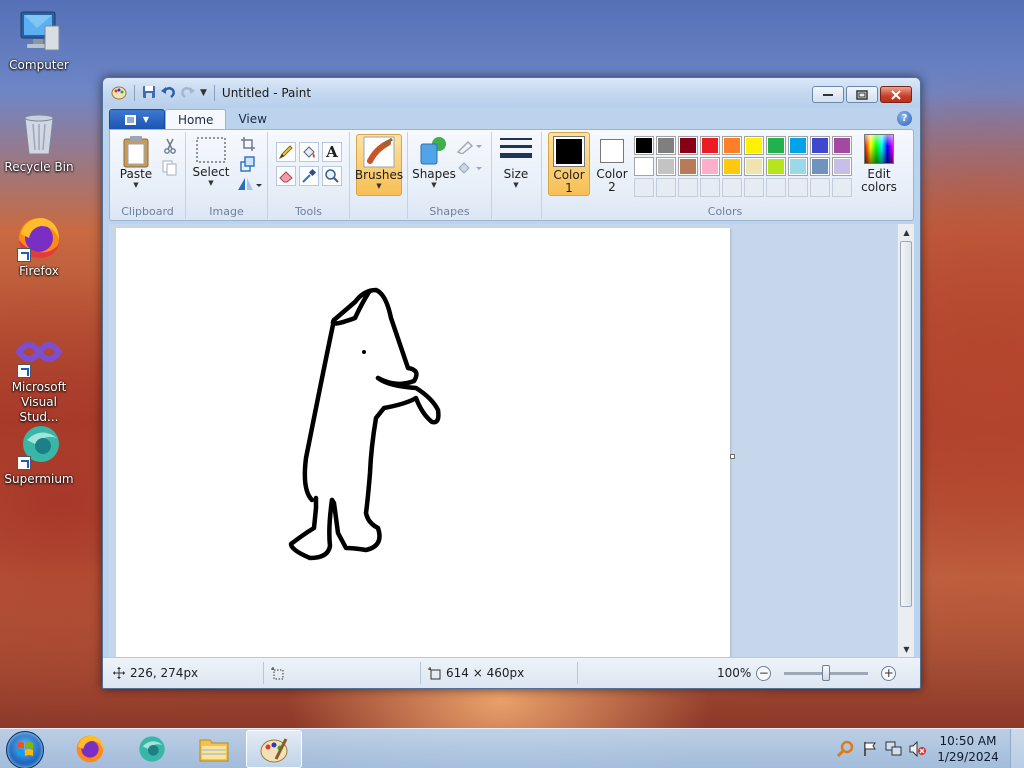 This screenshot has width=1024, height=768. What do you see at coordinates (119, 93) in the screenshot?
I see `paint-app-icon` at bounding box center [119, 93].